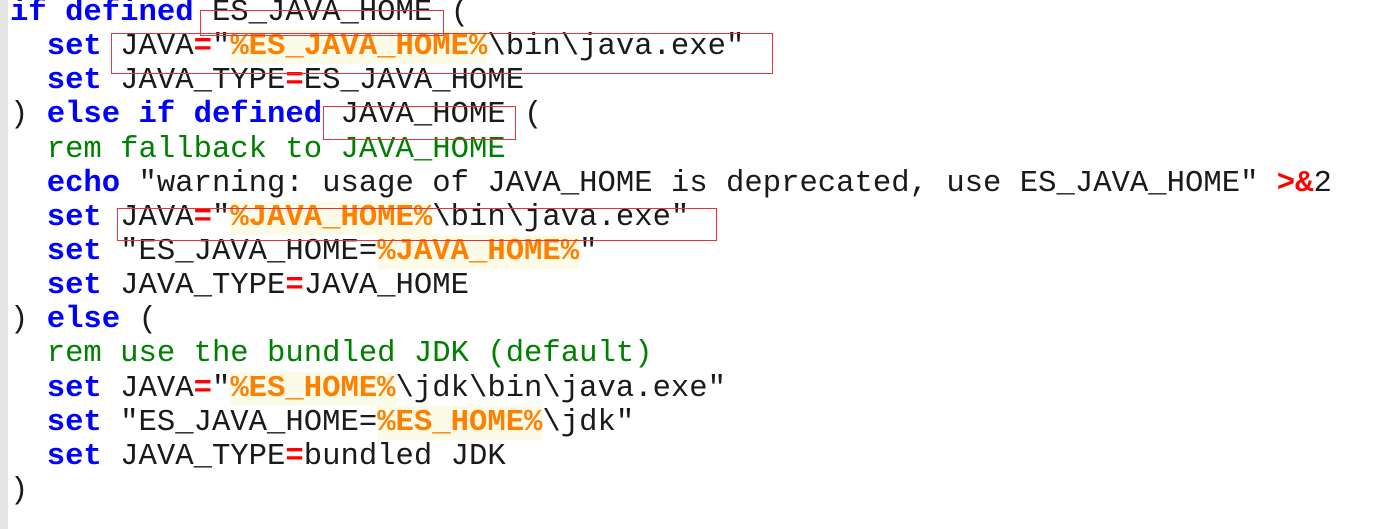 This screenshot has width=1390, height=529. Describe the element at coordinates (4, 264) in the screenshot. I see `editor-gutter` at that location.